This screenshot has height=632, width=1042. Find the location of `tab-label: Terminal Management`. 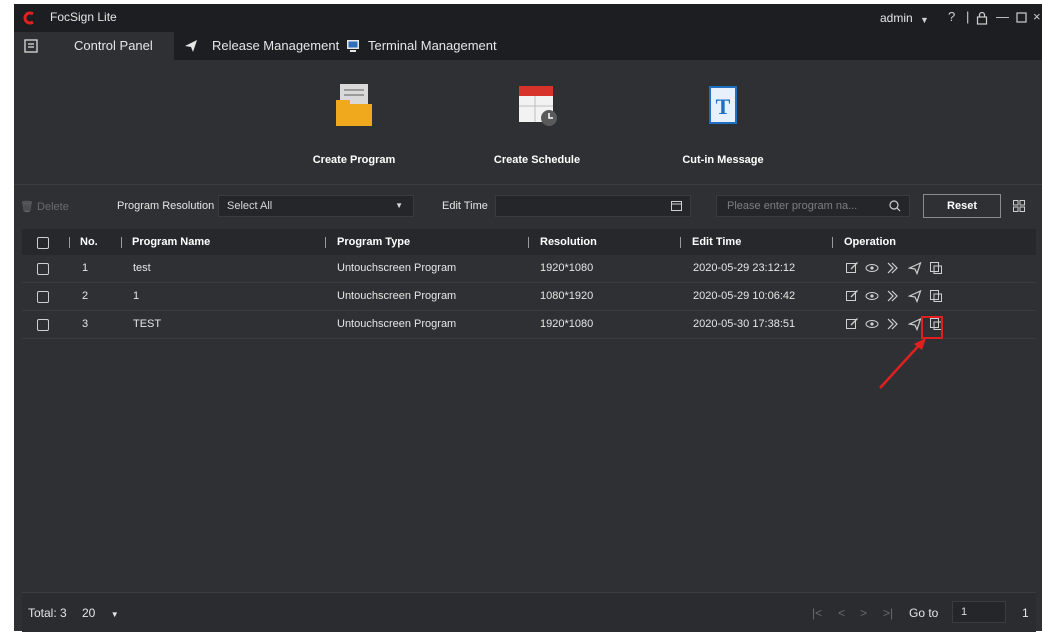

tab-label: Terminal Management is located at coordinates (432, 45).